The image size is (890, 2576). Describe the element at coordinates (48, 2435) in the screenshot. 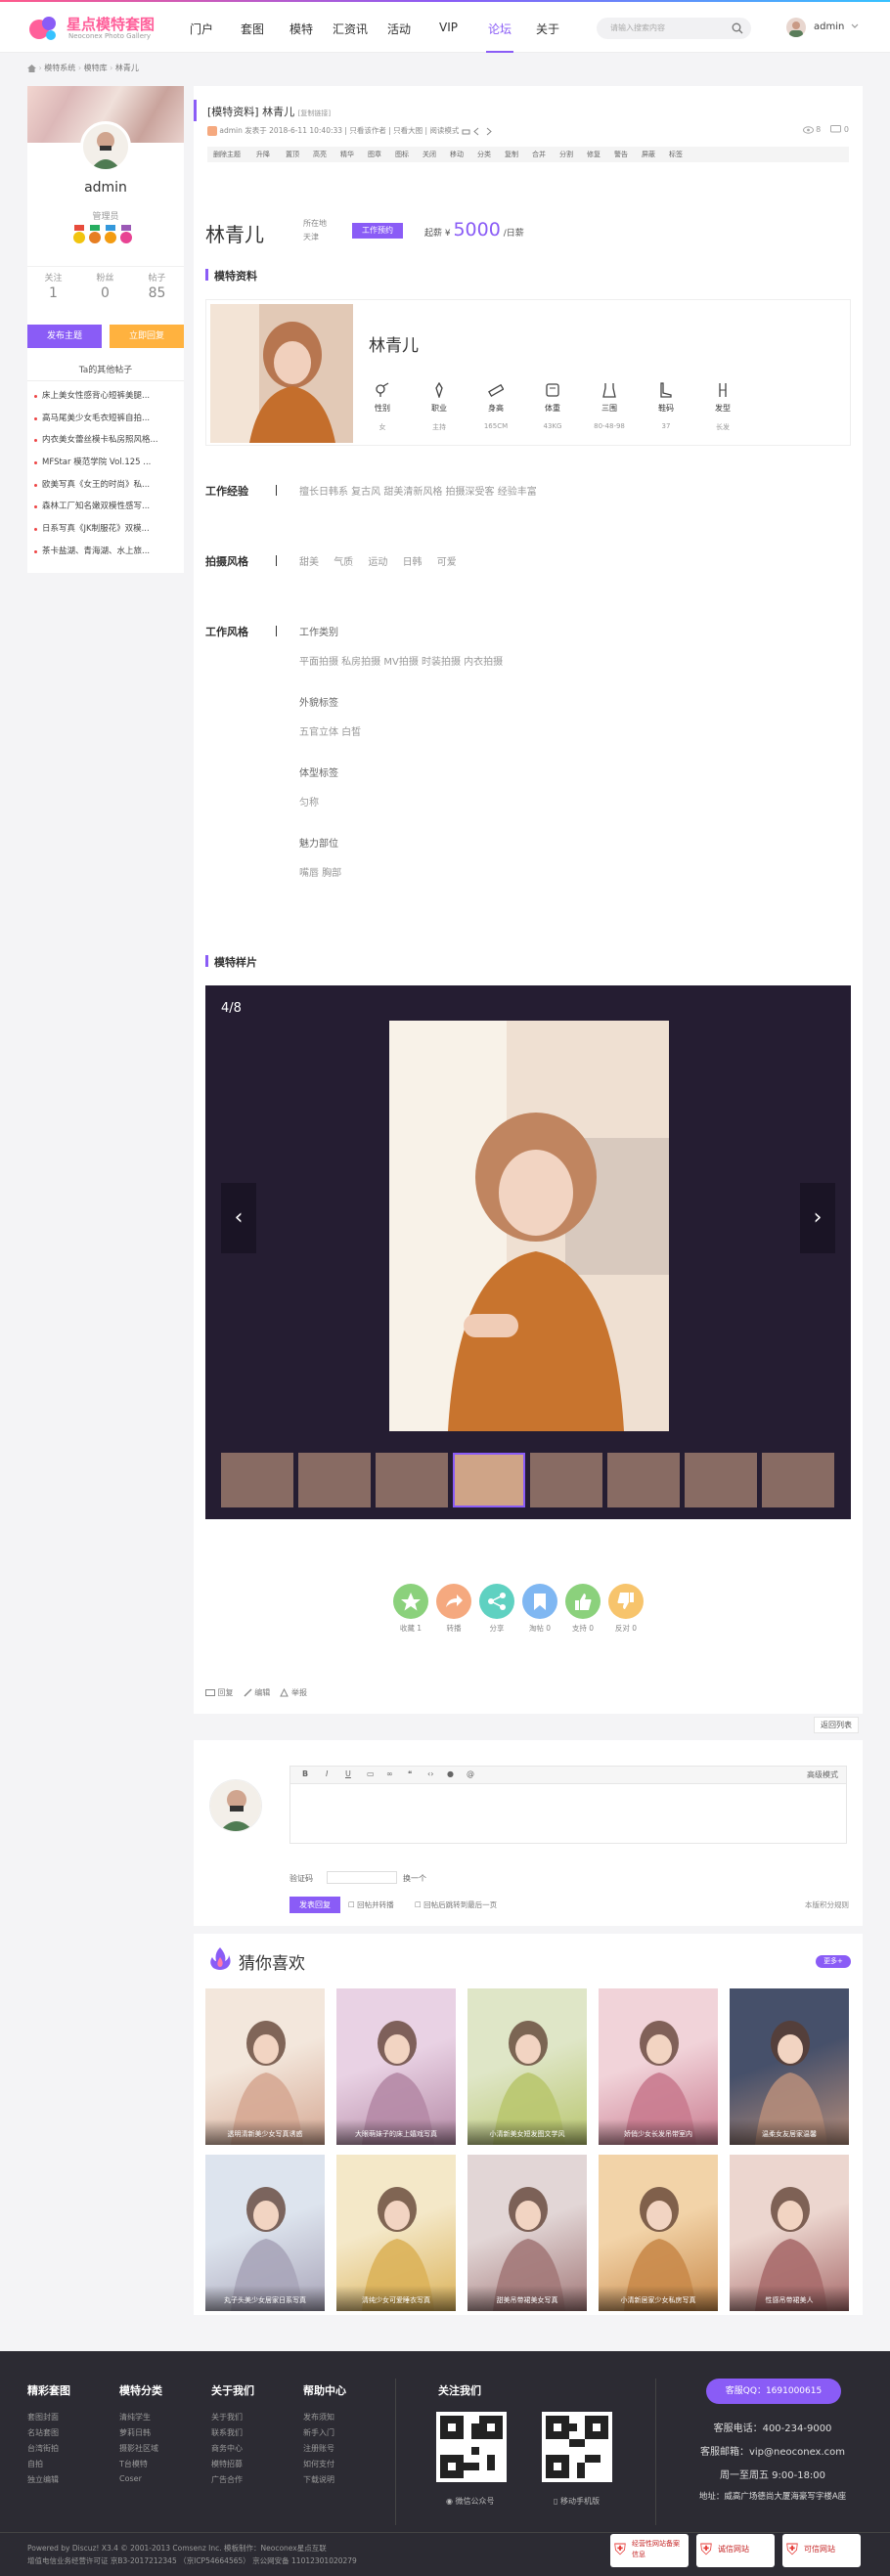

I see `footer-link: 名站套图` at that location.